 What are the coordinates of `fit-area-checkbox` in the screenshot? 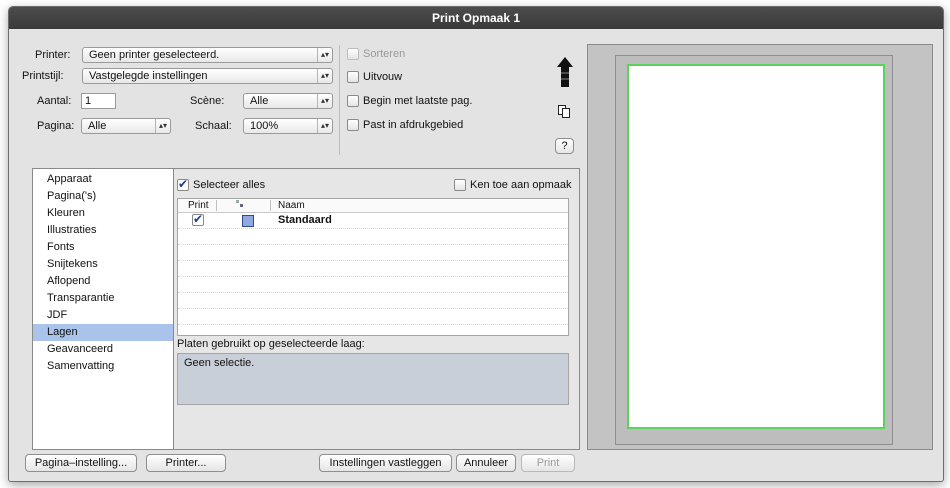 It's located at (353, 125).